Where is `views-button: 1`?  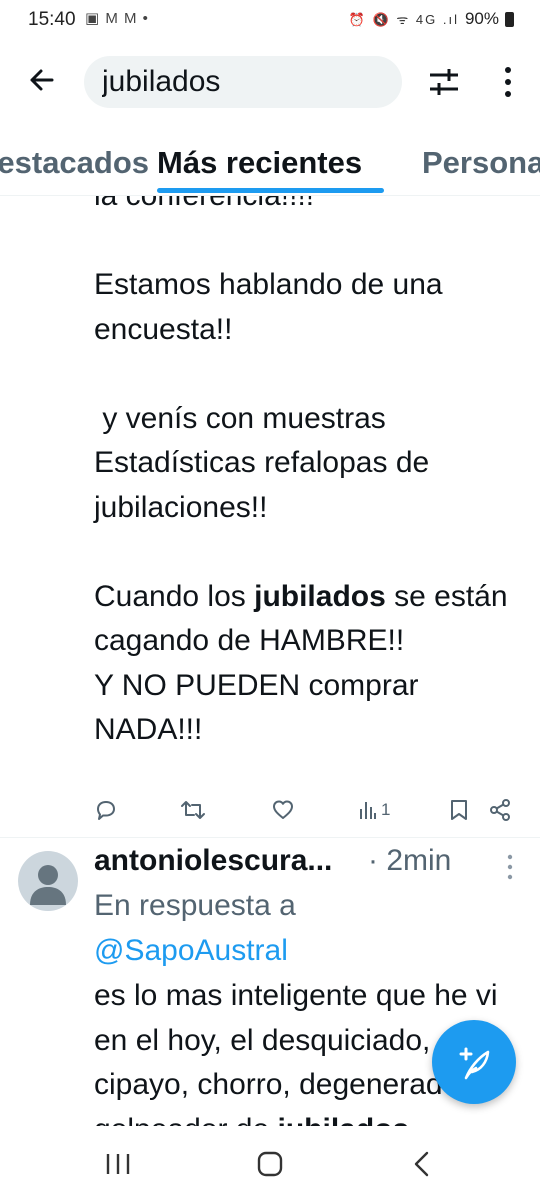 views-button: 1 is located at coordinates (374, 810).